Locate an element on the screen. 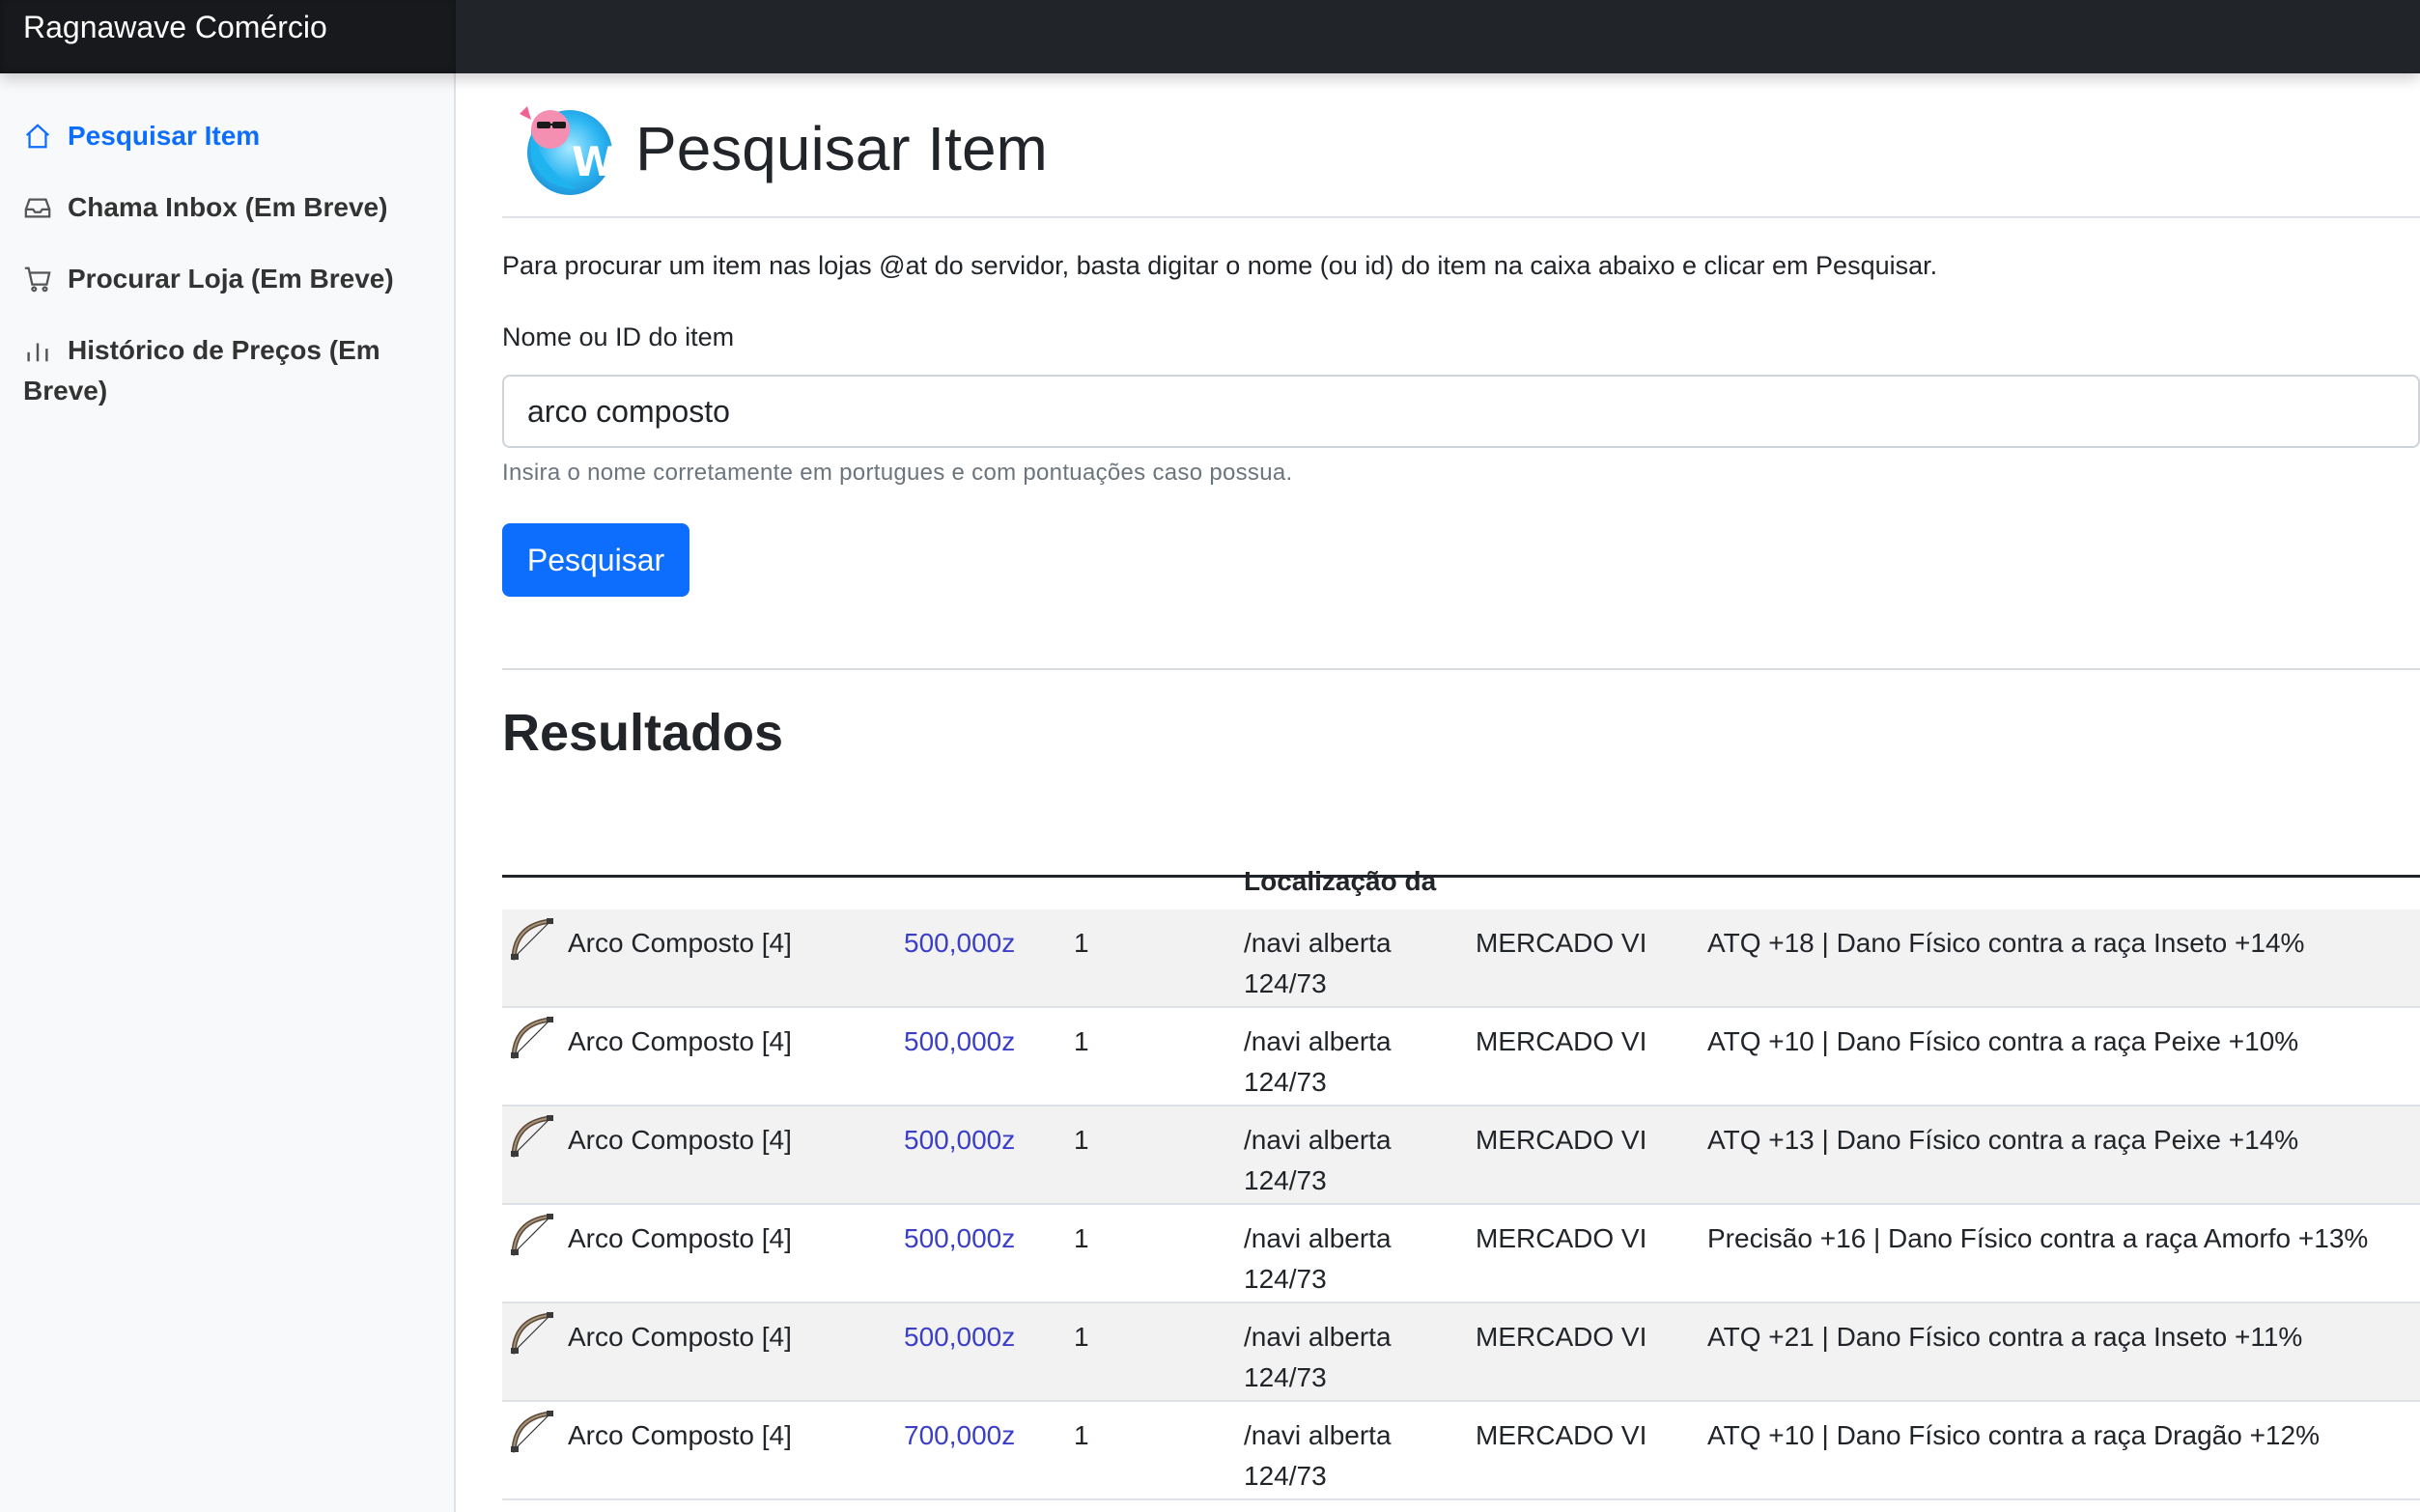 The width and height of the screenshot is (2420, 1512). item-price: 700,000z is located at coordinates (960, 1435).